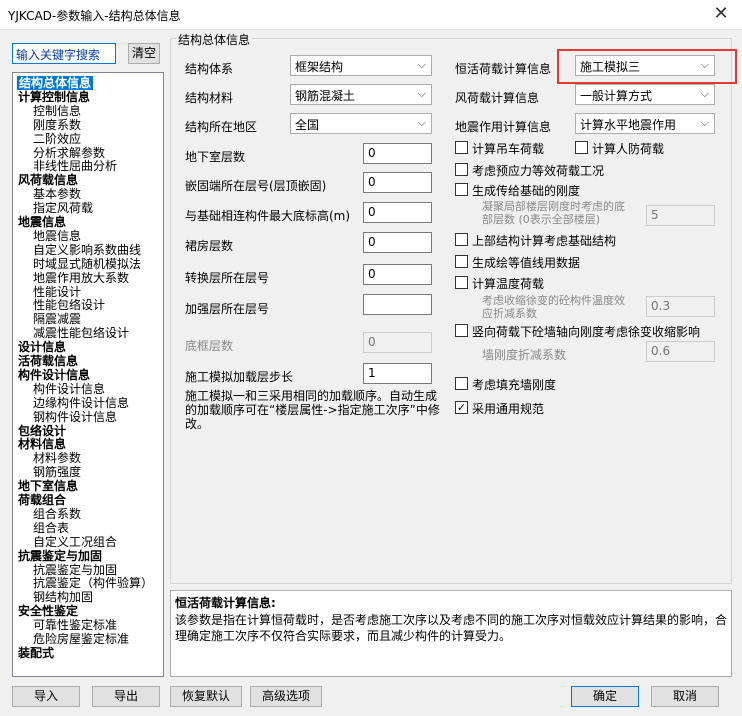 The height and width of the screenshot is (716, 742). What do you see at coordinates (461, 330) in the screenshot?
I see `vertical-creep-checkbox` at bounding box center [461, 330].